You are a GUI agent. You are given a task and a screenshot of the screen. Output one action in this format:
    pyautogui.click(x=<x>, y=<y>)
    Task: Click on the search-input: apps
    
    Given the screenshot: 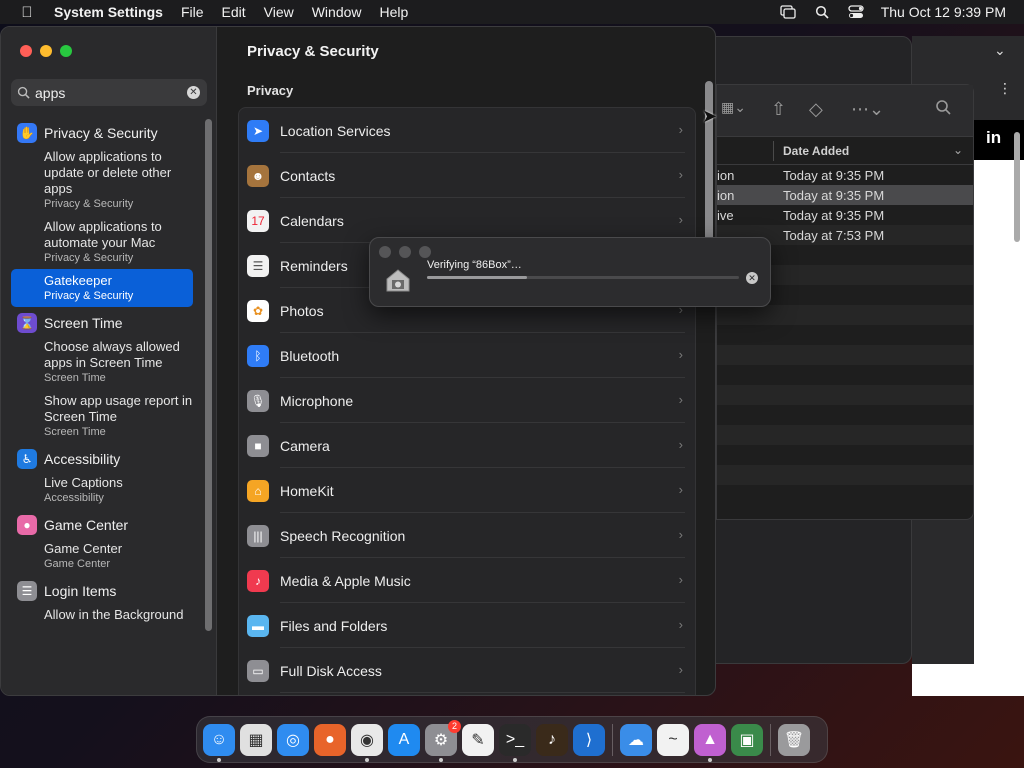 What is the action you would take?
    pyautogui.click(x=50, y=93)
    